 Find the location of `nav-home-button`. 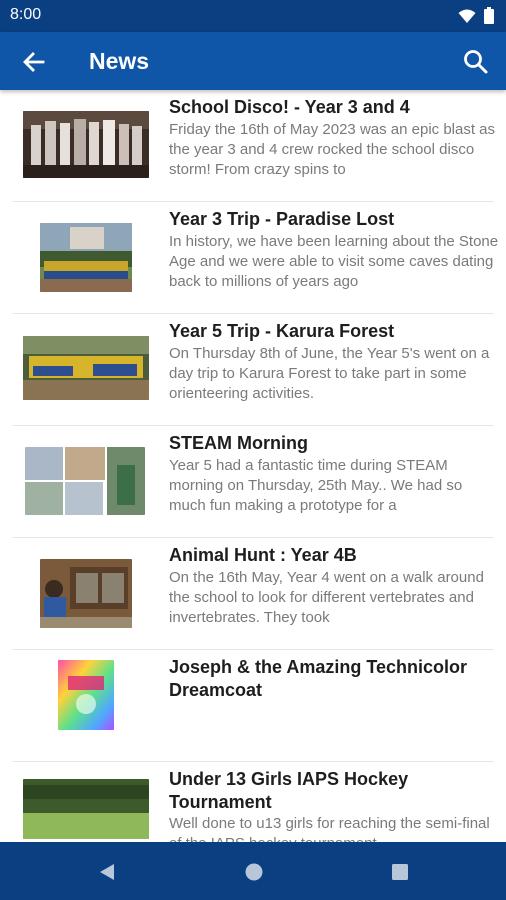

nav-home-button is located at coordinates (254, 872).